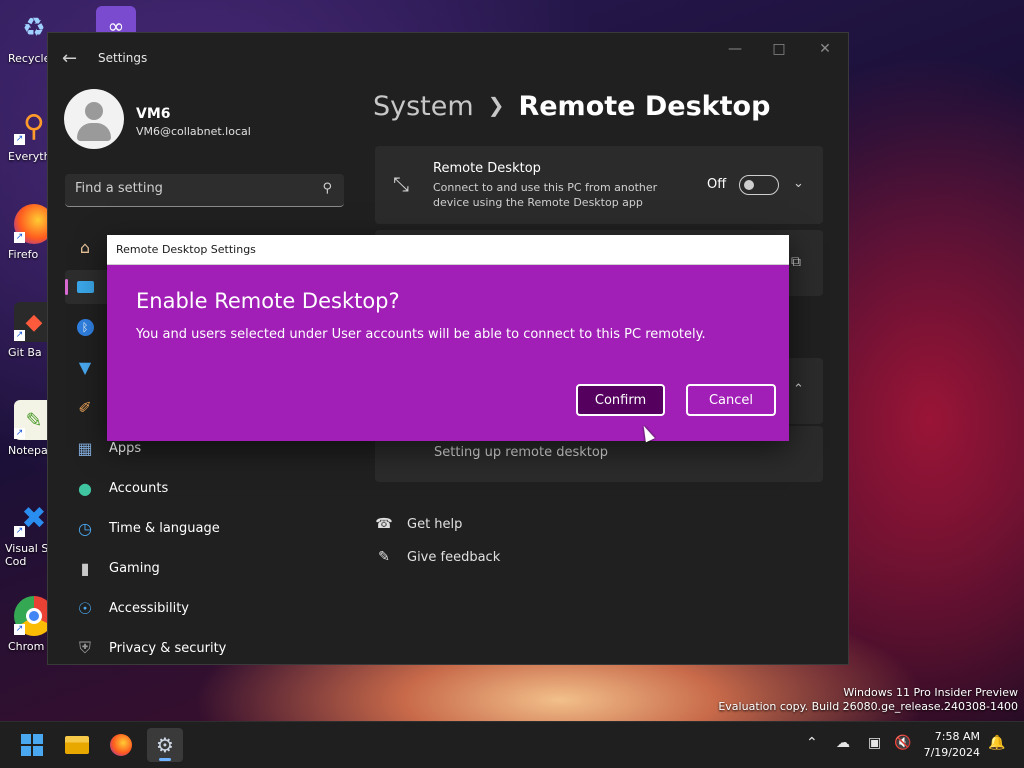 The image size is (1024, 768). I want to click on desktop-icon-notepad: ✎ ↗ Notepa, so click(27, 428).